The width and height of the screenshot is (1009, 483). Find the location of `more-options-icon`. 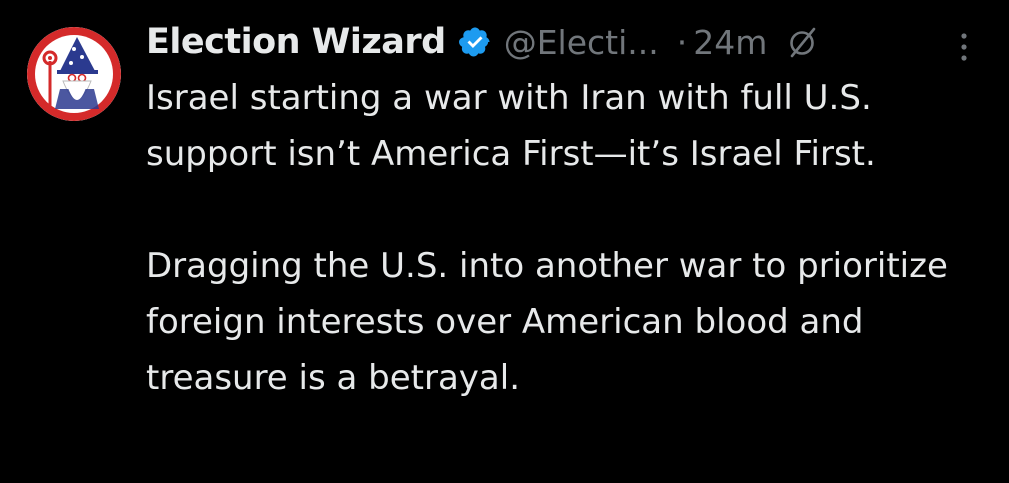

more-options-icon is located at coordinates (964, 47).